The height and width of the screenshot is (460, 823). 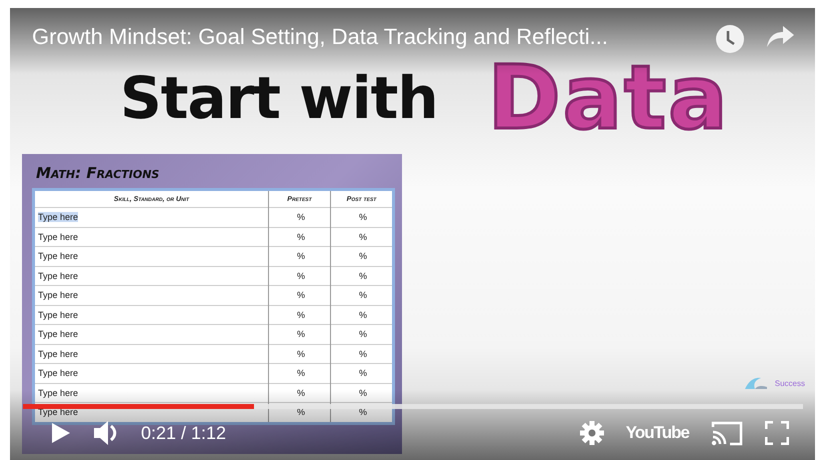 What do you see at coordinates (780, 36) in the screenshot?
I see `share-icon` at bounding box center [780, 36].